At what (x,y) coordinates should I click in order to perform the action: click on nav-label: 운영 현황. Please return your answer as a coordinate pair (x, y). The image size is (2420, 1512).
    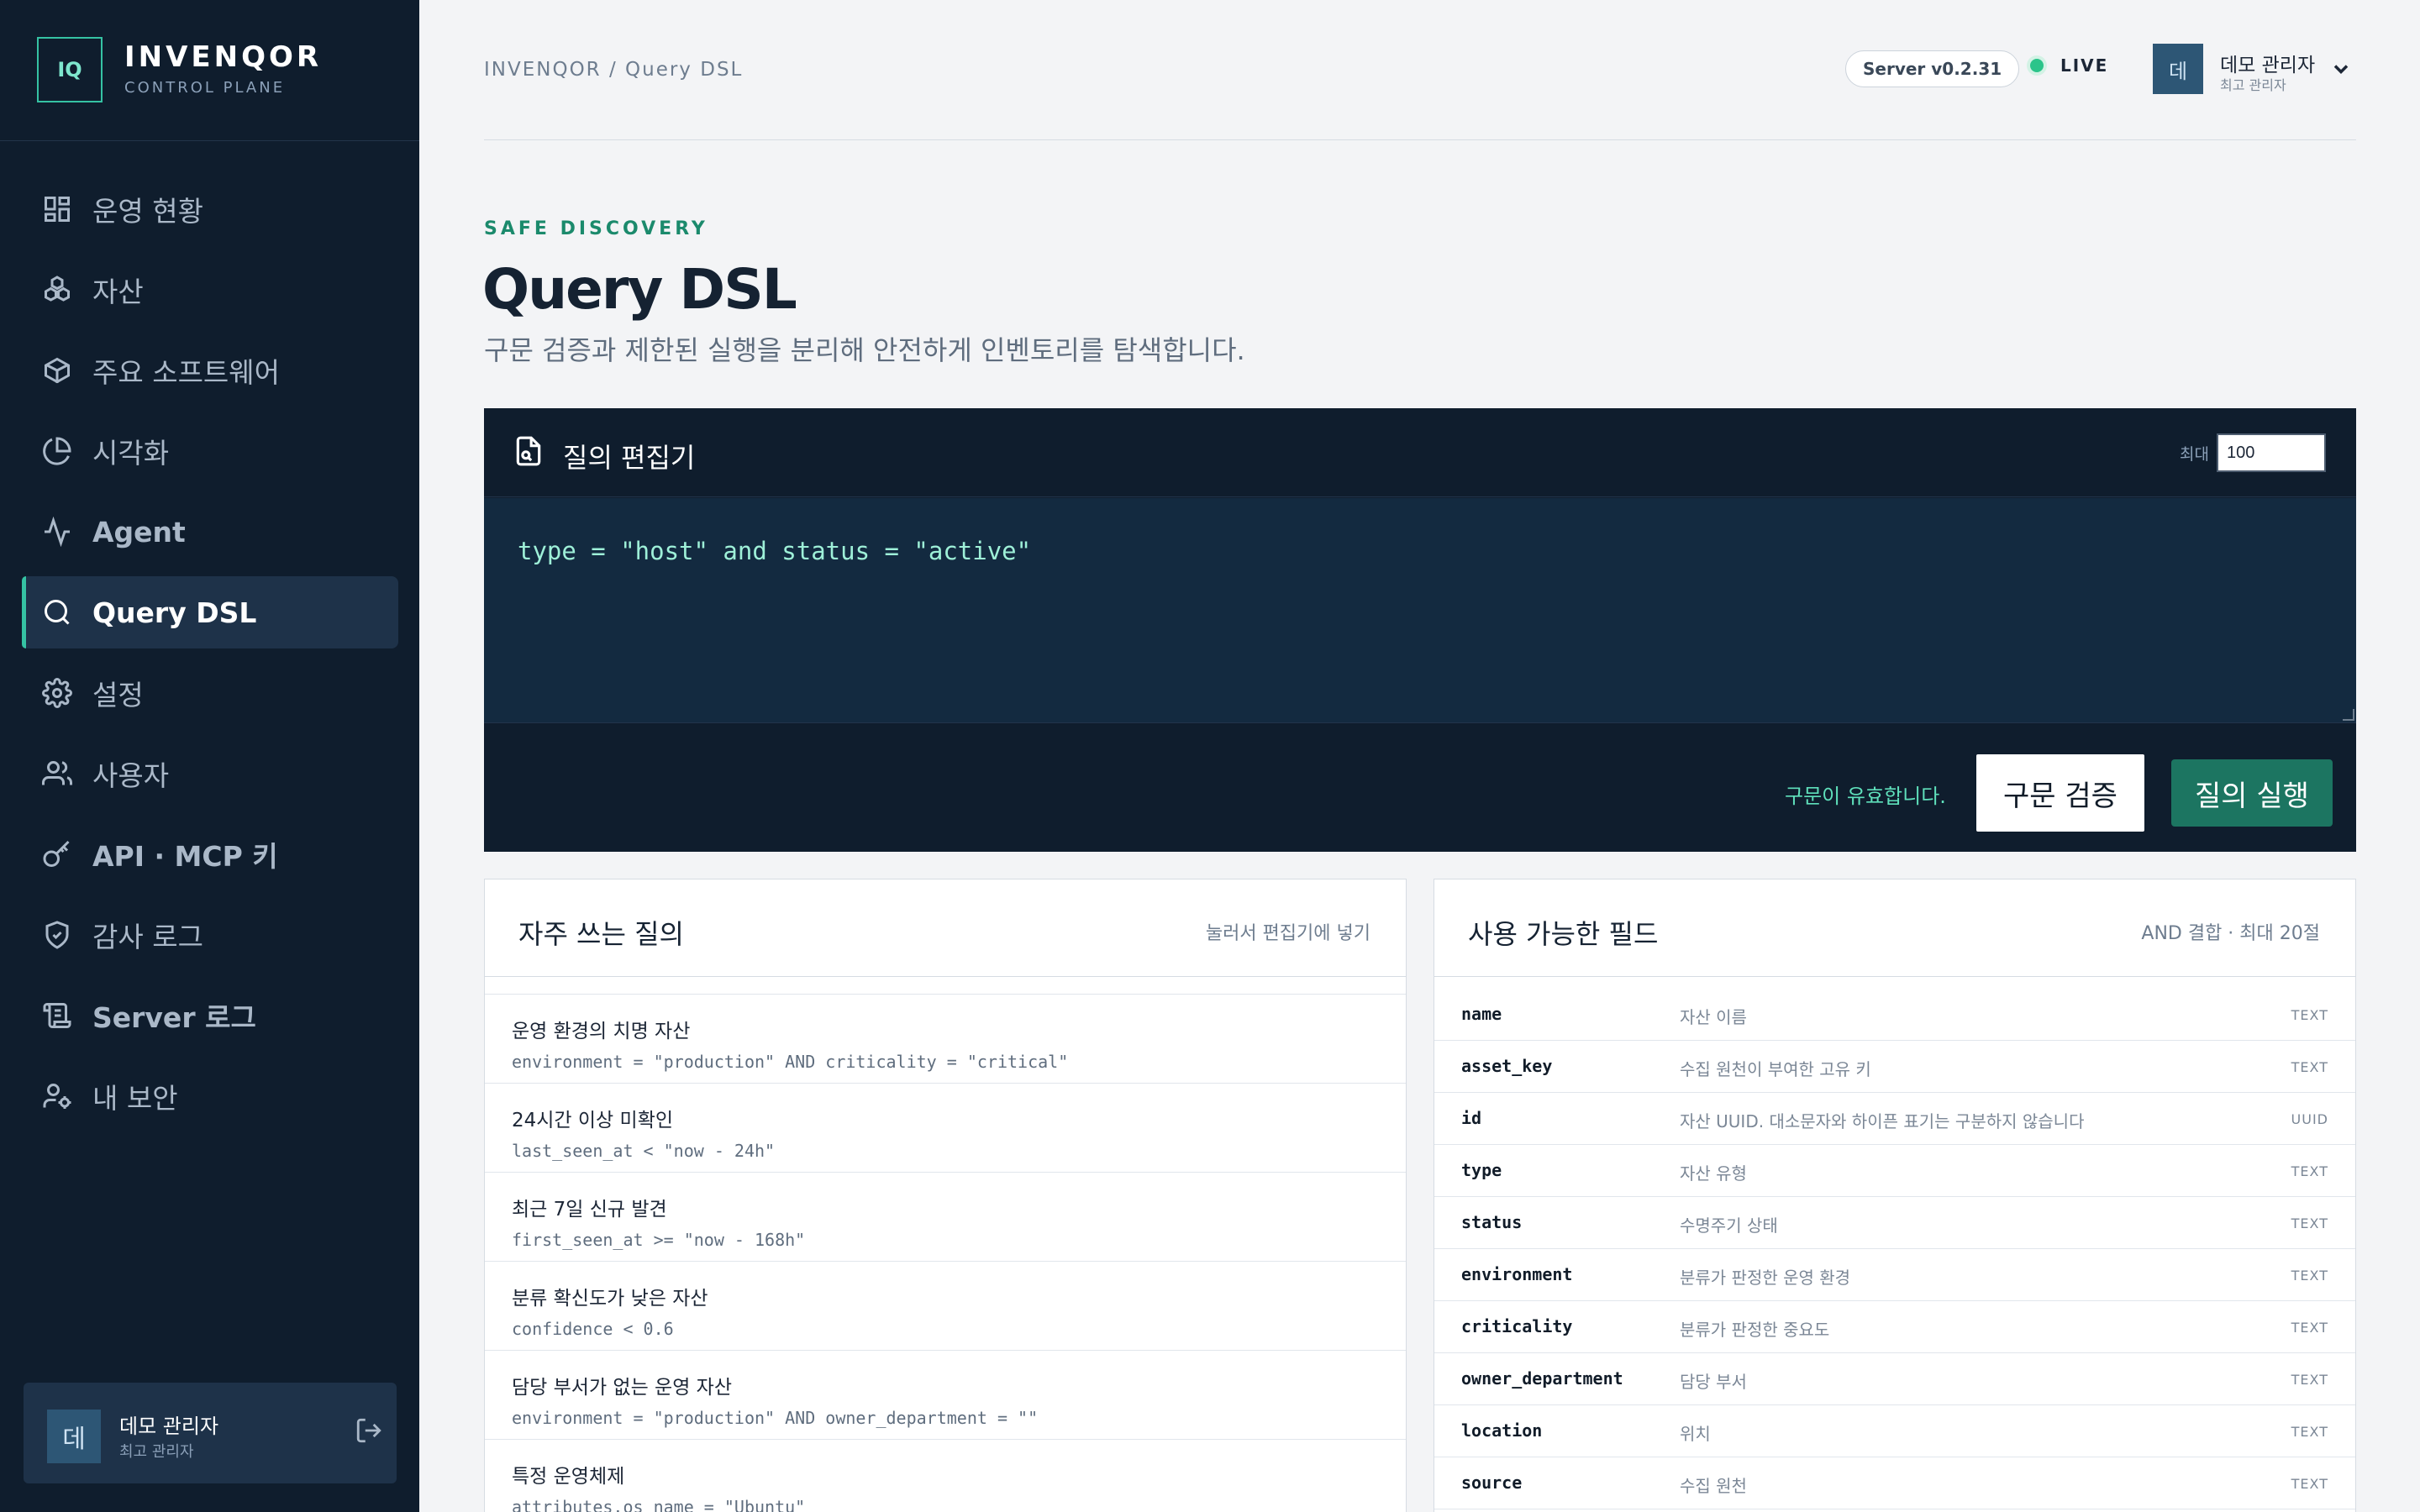
    Looking at the image, I should click on (147, 211).